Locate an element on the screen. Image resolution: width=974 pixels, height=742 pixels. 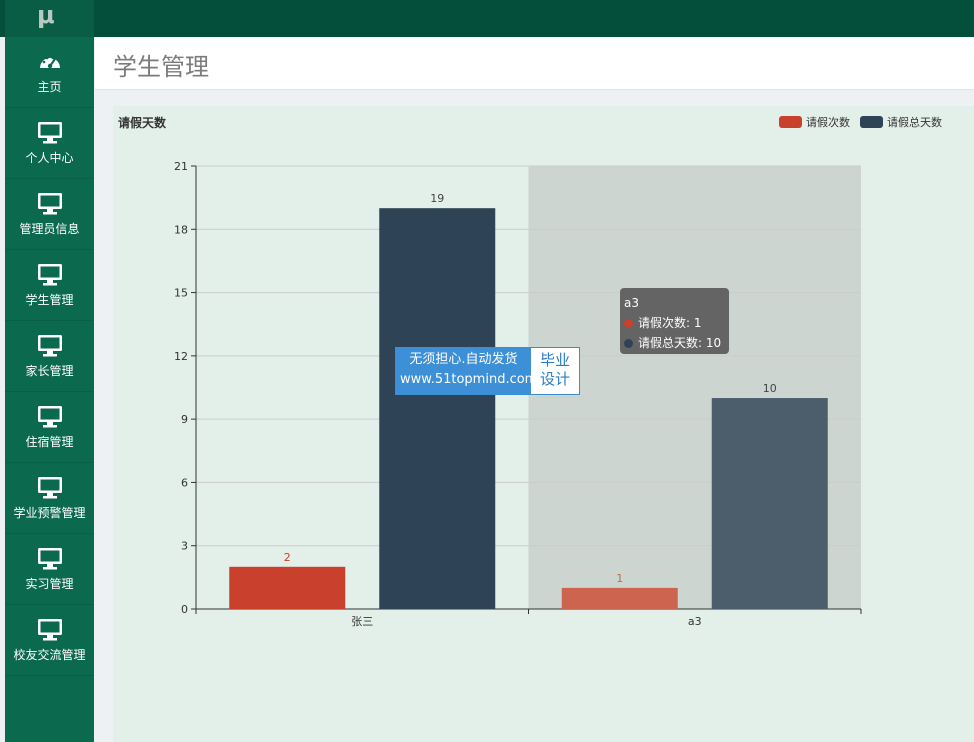
sidebar-item-label: 管理员信息 is located at coordinates (49, 228).